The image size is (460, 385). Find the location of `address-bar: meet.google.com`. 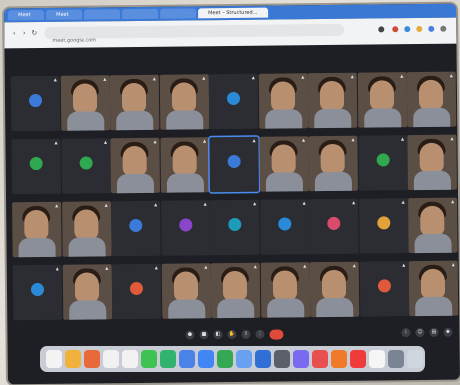

address-bar: meet.google.com is located at coordinates (194, 33).